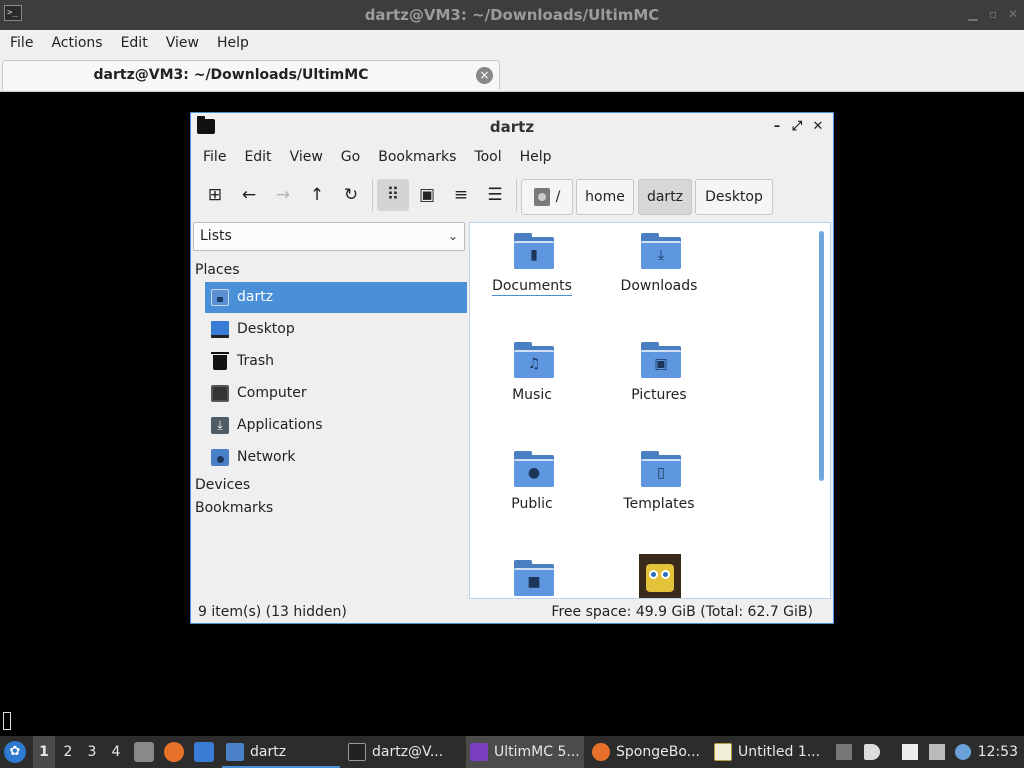  I want to click on network-icon, so click(220, 457).